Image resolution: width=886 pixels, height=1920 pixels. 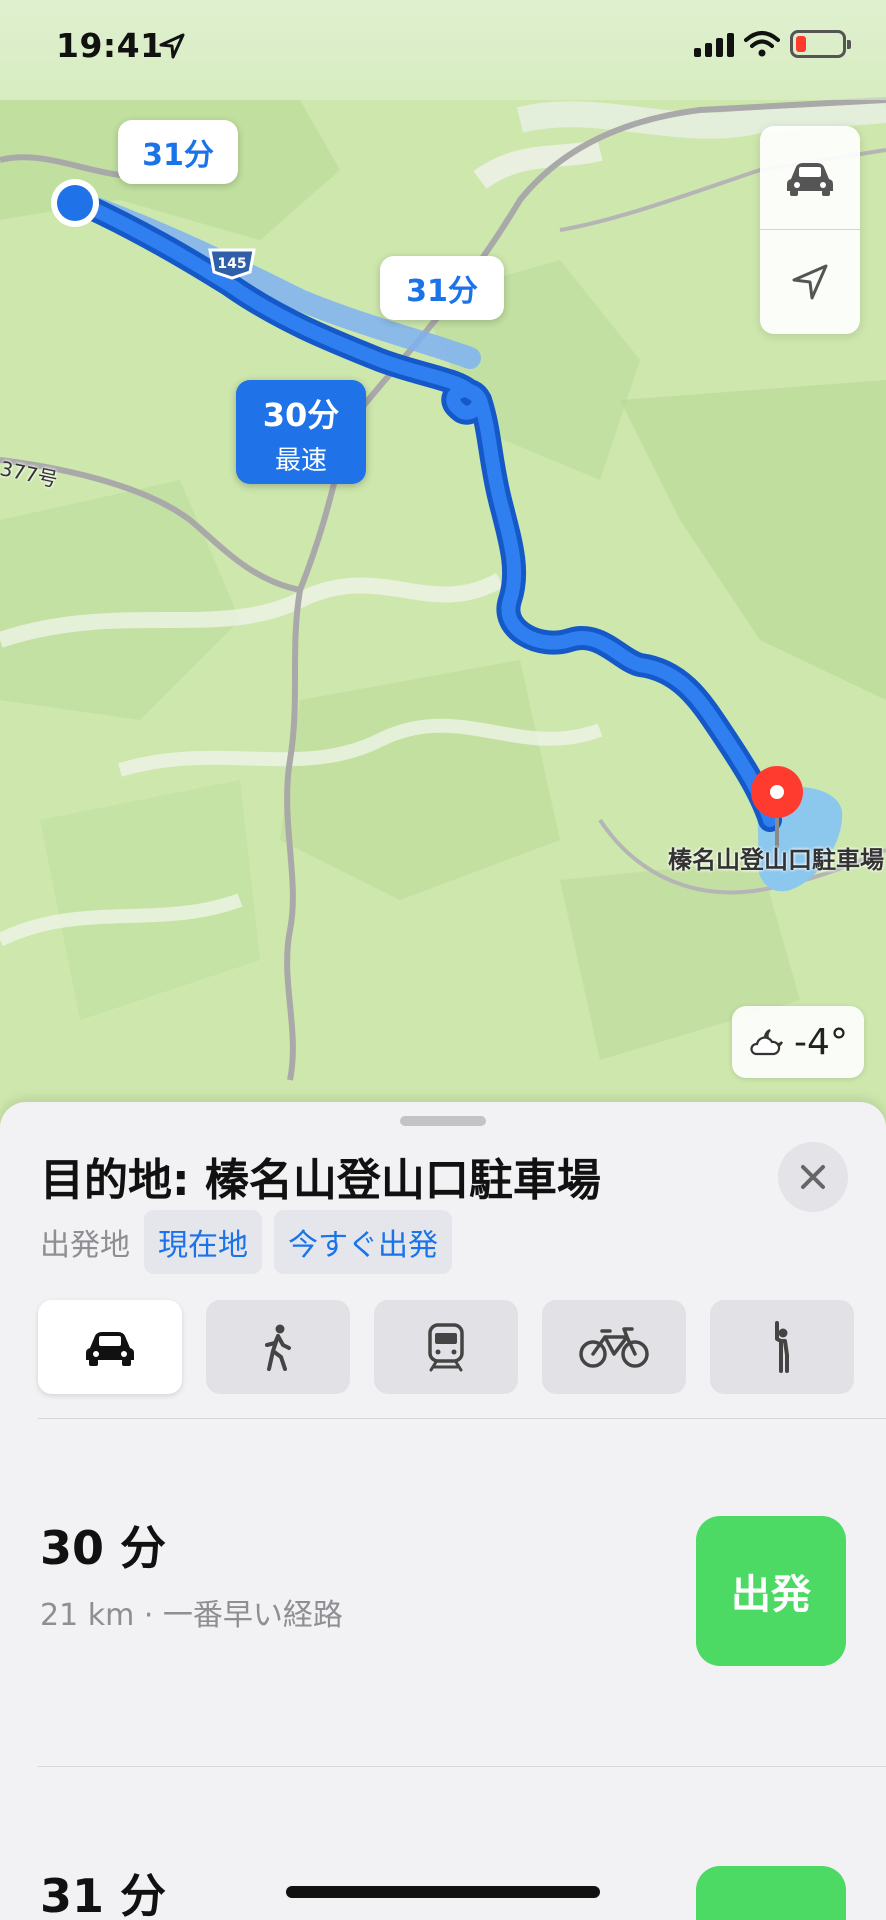 What do you see at coordinates (767, 1042) in the screenshot?
I see `partly-cloudy-night-icon` at bounding box center [767, 1042].